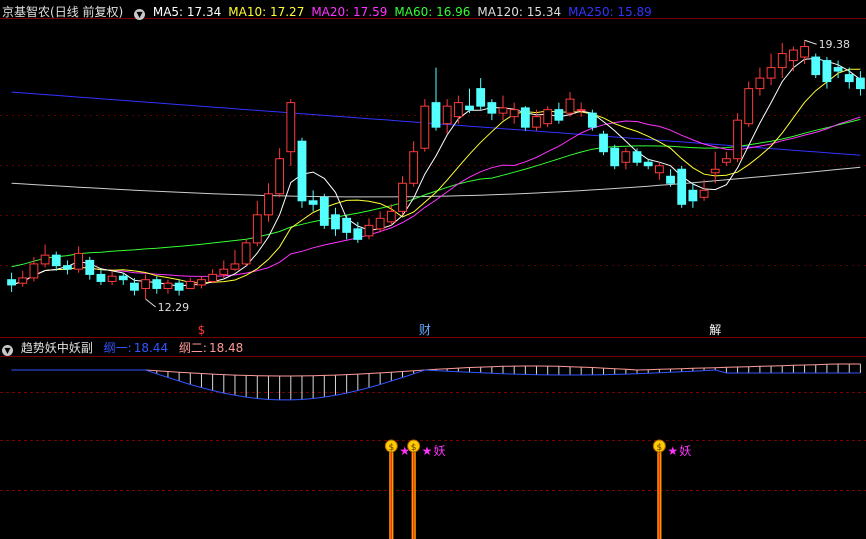  I want to click on ma-legend-item: MA120: 15.34, so click(519, 12).